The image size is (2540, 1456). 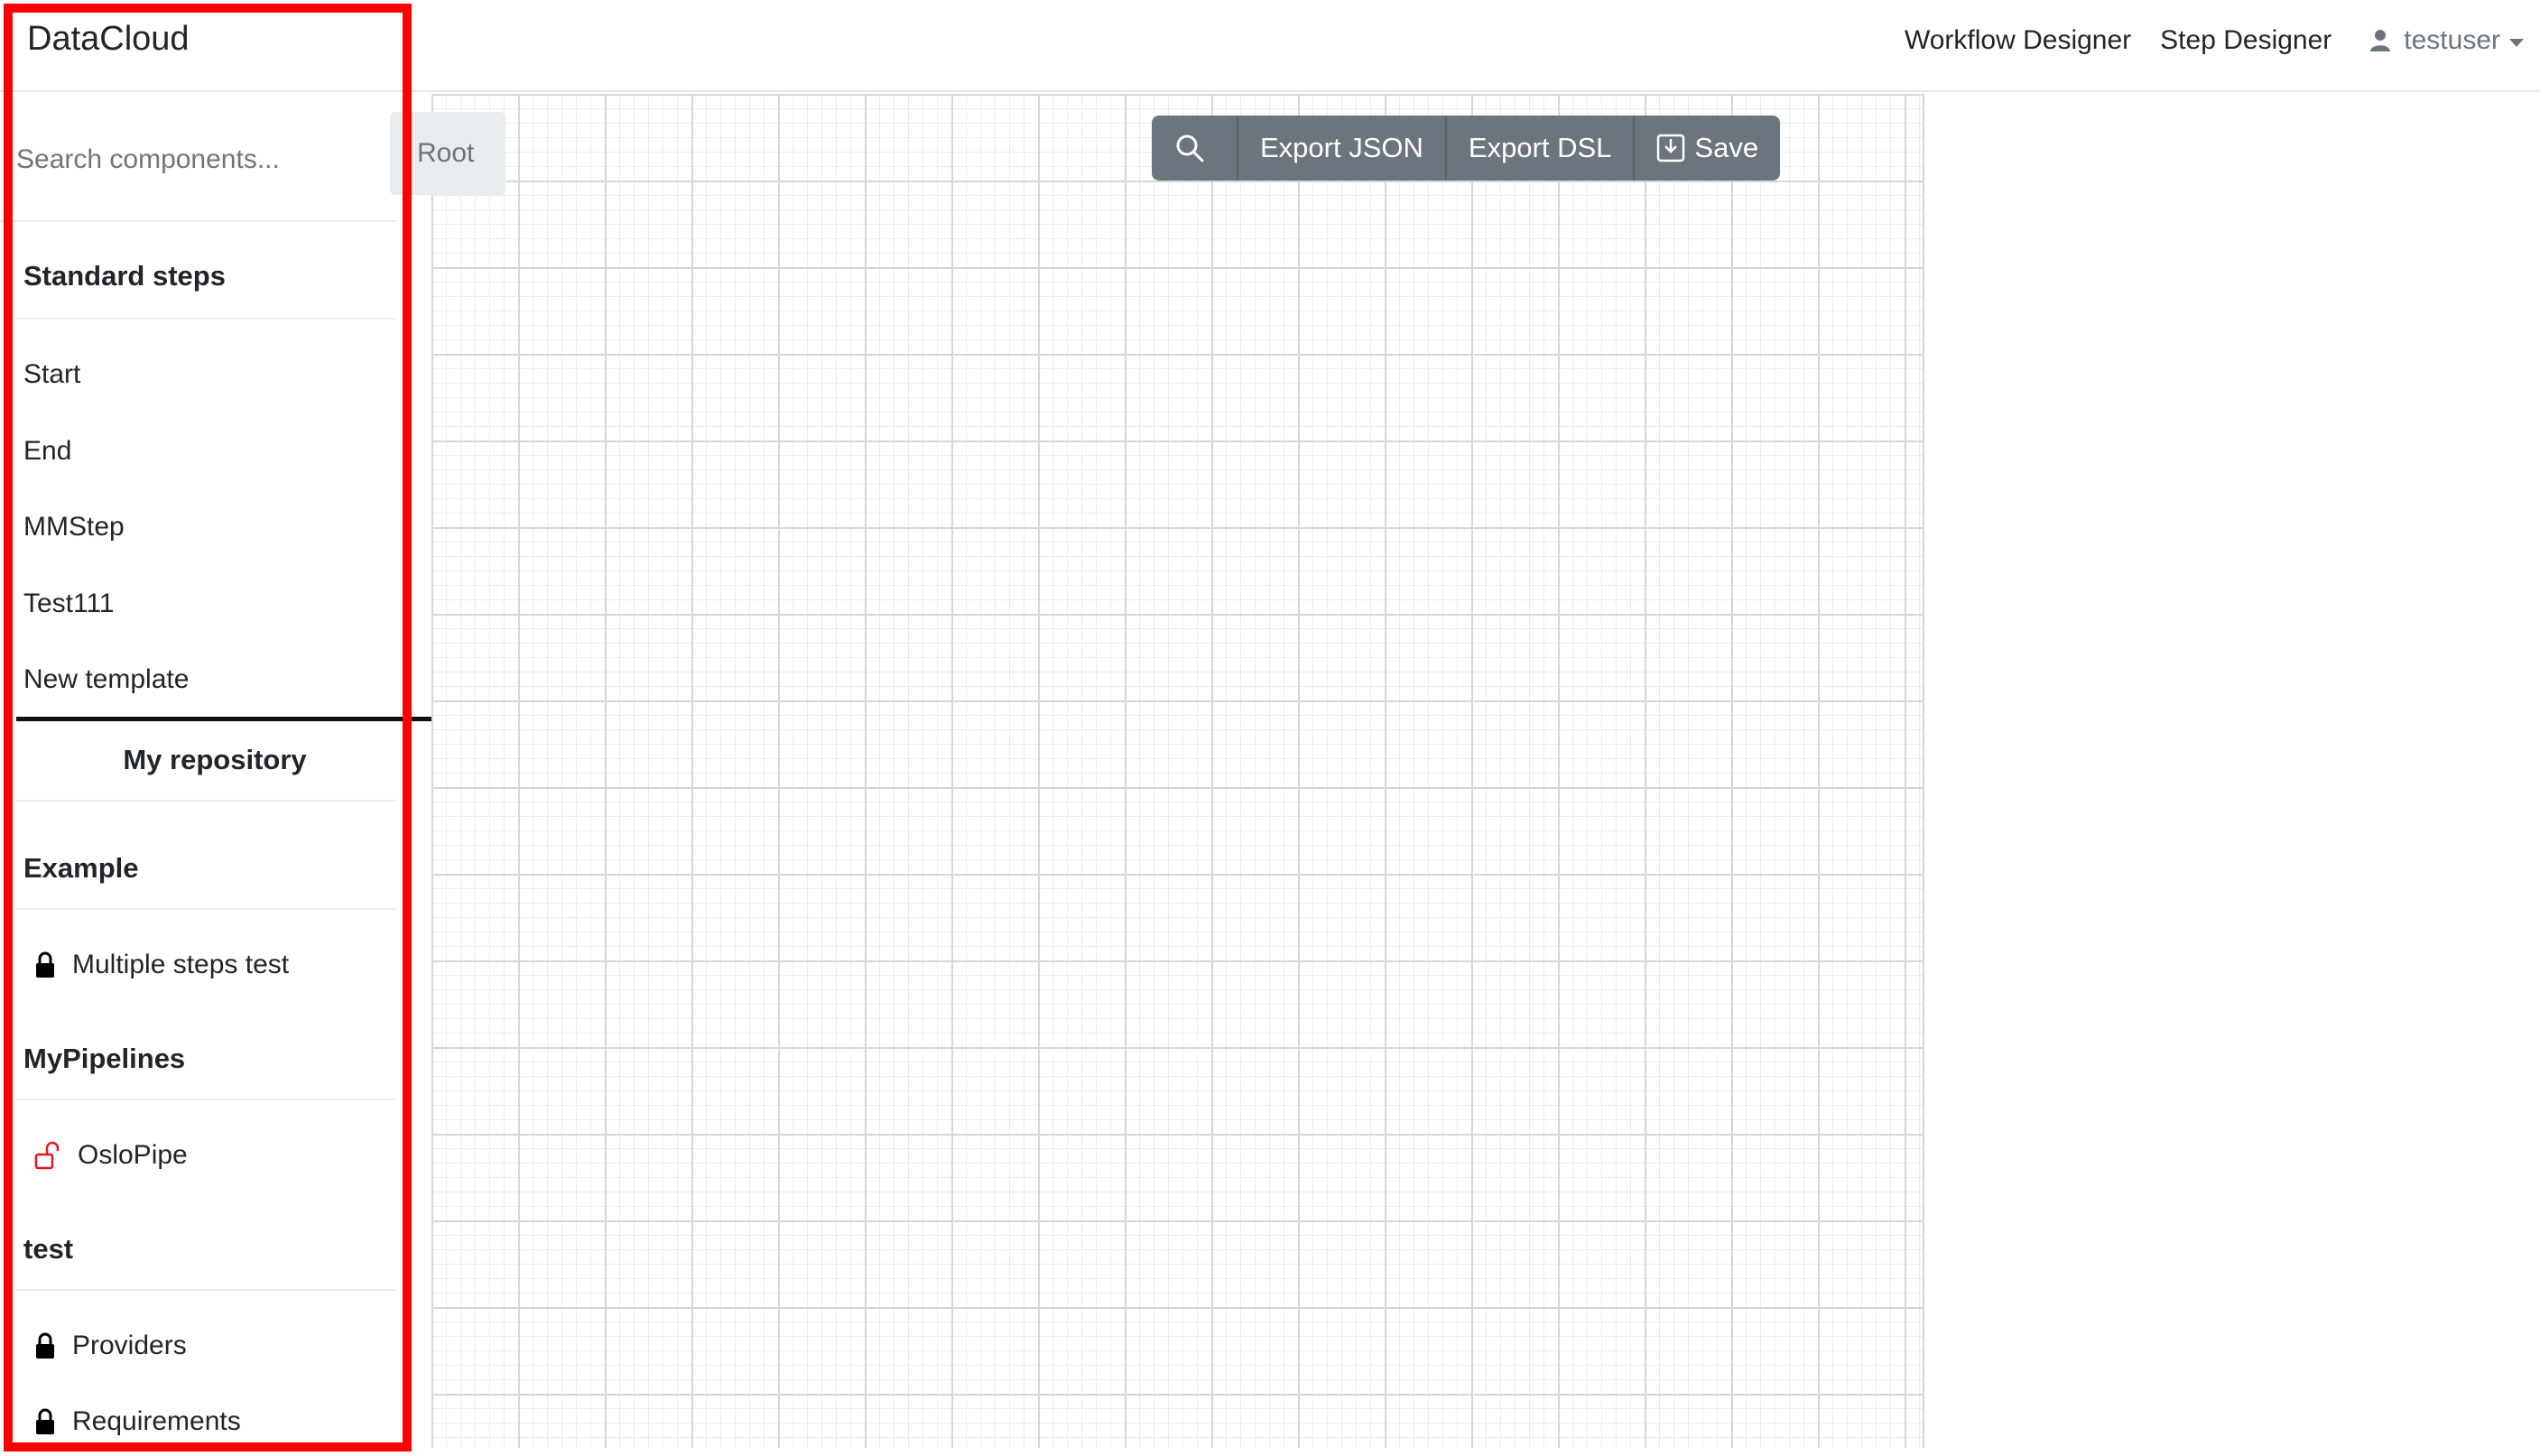 I want to click on brand-logo: DataCloud, so click(x=108, y=39).